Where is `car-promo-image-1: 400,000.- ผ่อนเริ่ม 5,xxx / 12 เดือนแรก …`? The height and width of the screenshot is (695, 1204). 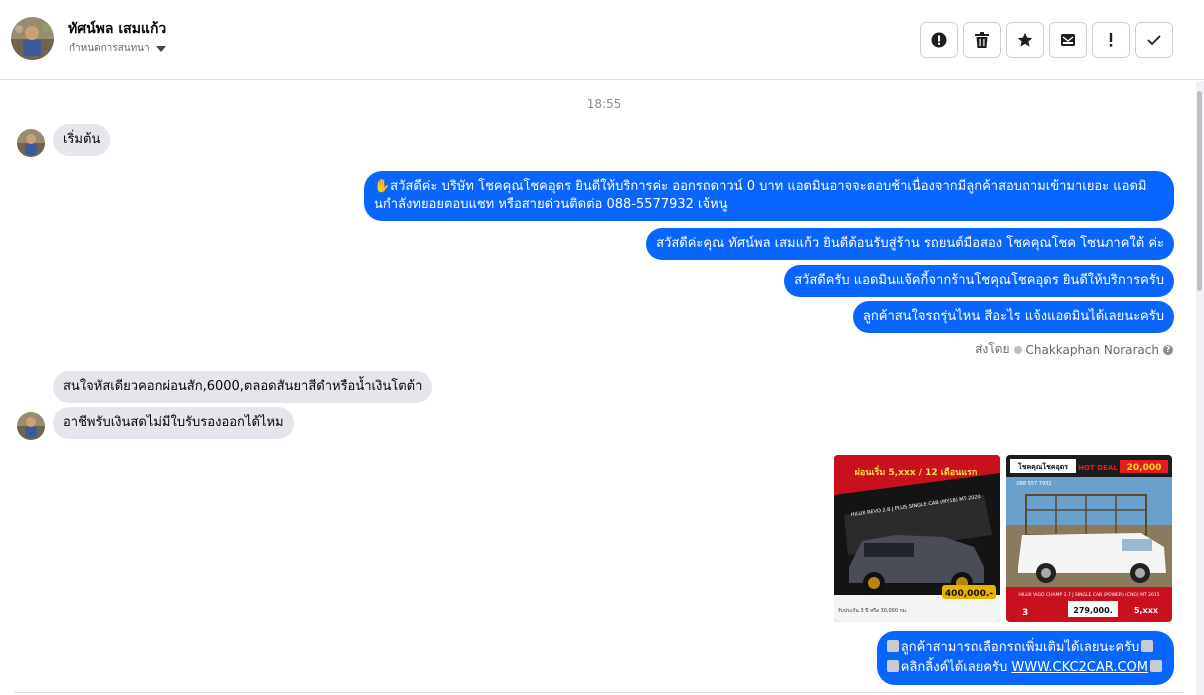 car-promo-image-1: 400,000.- ผ่อนเริ่ม 5,xxx / 12 เดือนแรก … is located at coordinates (917, 538).